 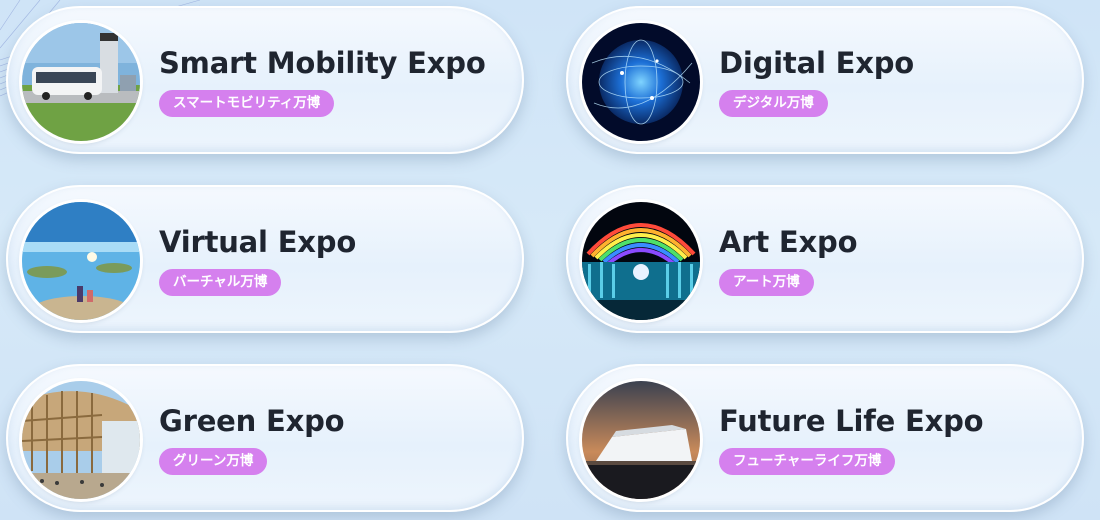 What do you see at coordinates (322, 63) in the screenshot?
I see `expo-title: Smart Mobility Expo` at bounding box center [322, 63].